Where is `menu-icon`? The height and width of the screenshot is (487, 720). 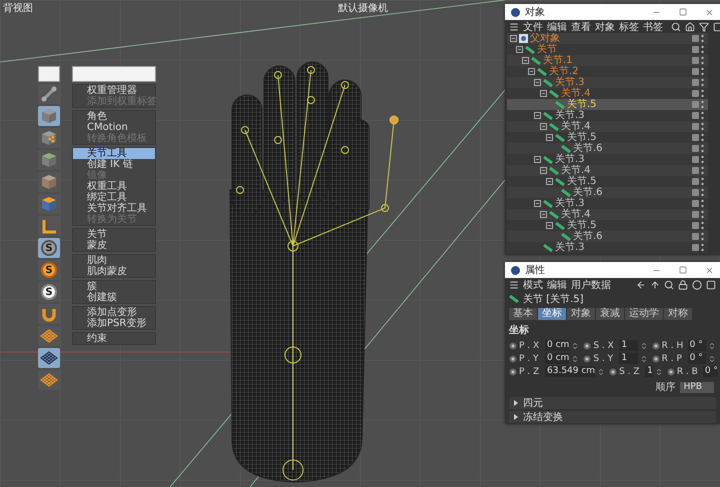 menu-icon is located at coordinates (514, 27).